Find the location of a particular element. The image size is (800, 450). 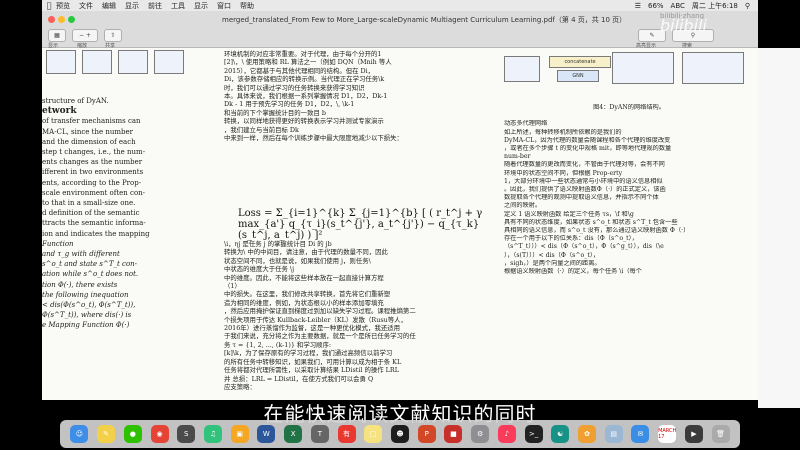

menu-display: 显示 is located at coordinates (201, 6).